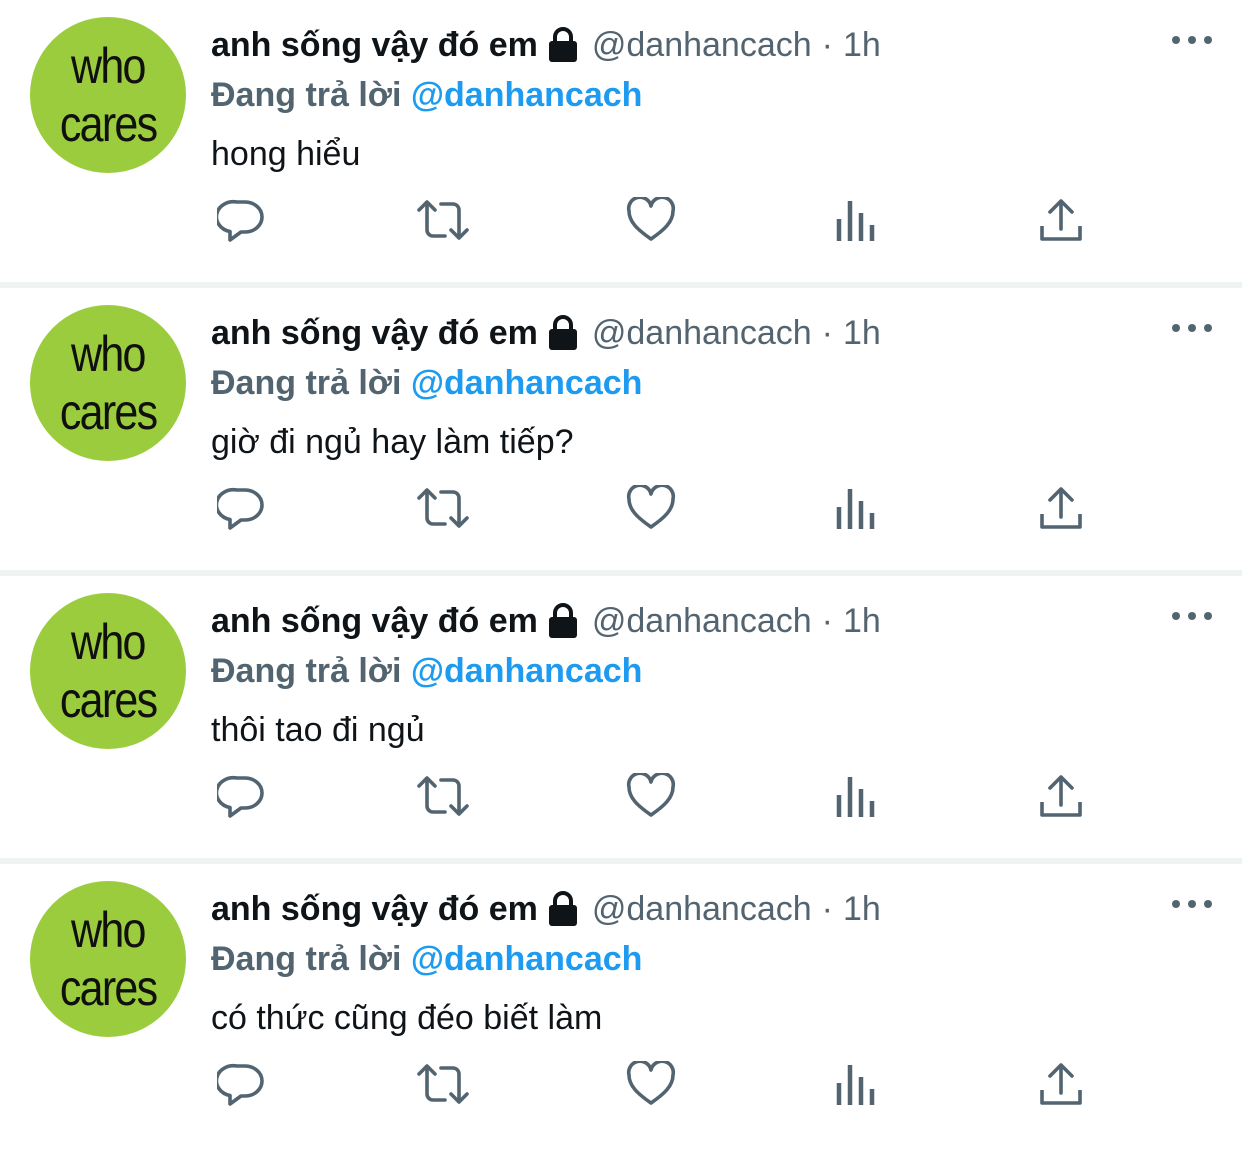 This screenshot has width=1242, height=1152. What do you see at coordinates (392, 442) in the screenshot?
I see `tweet-text: giờ đi ngủ hay làm tiếp?` at bounding box center [392, 442].